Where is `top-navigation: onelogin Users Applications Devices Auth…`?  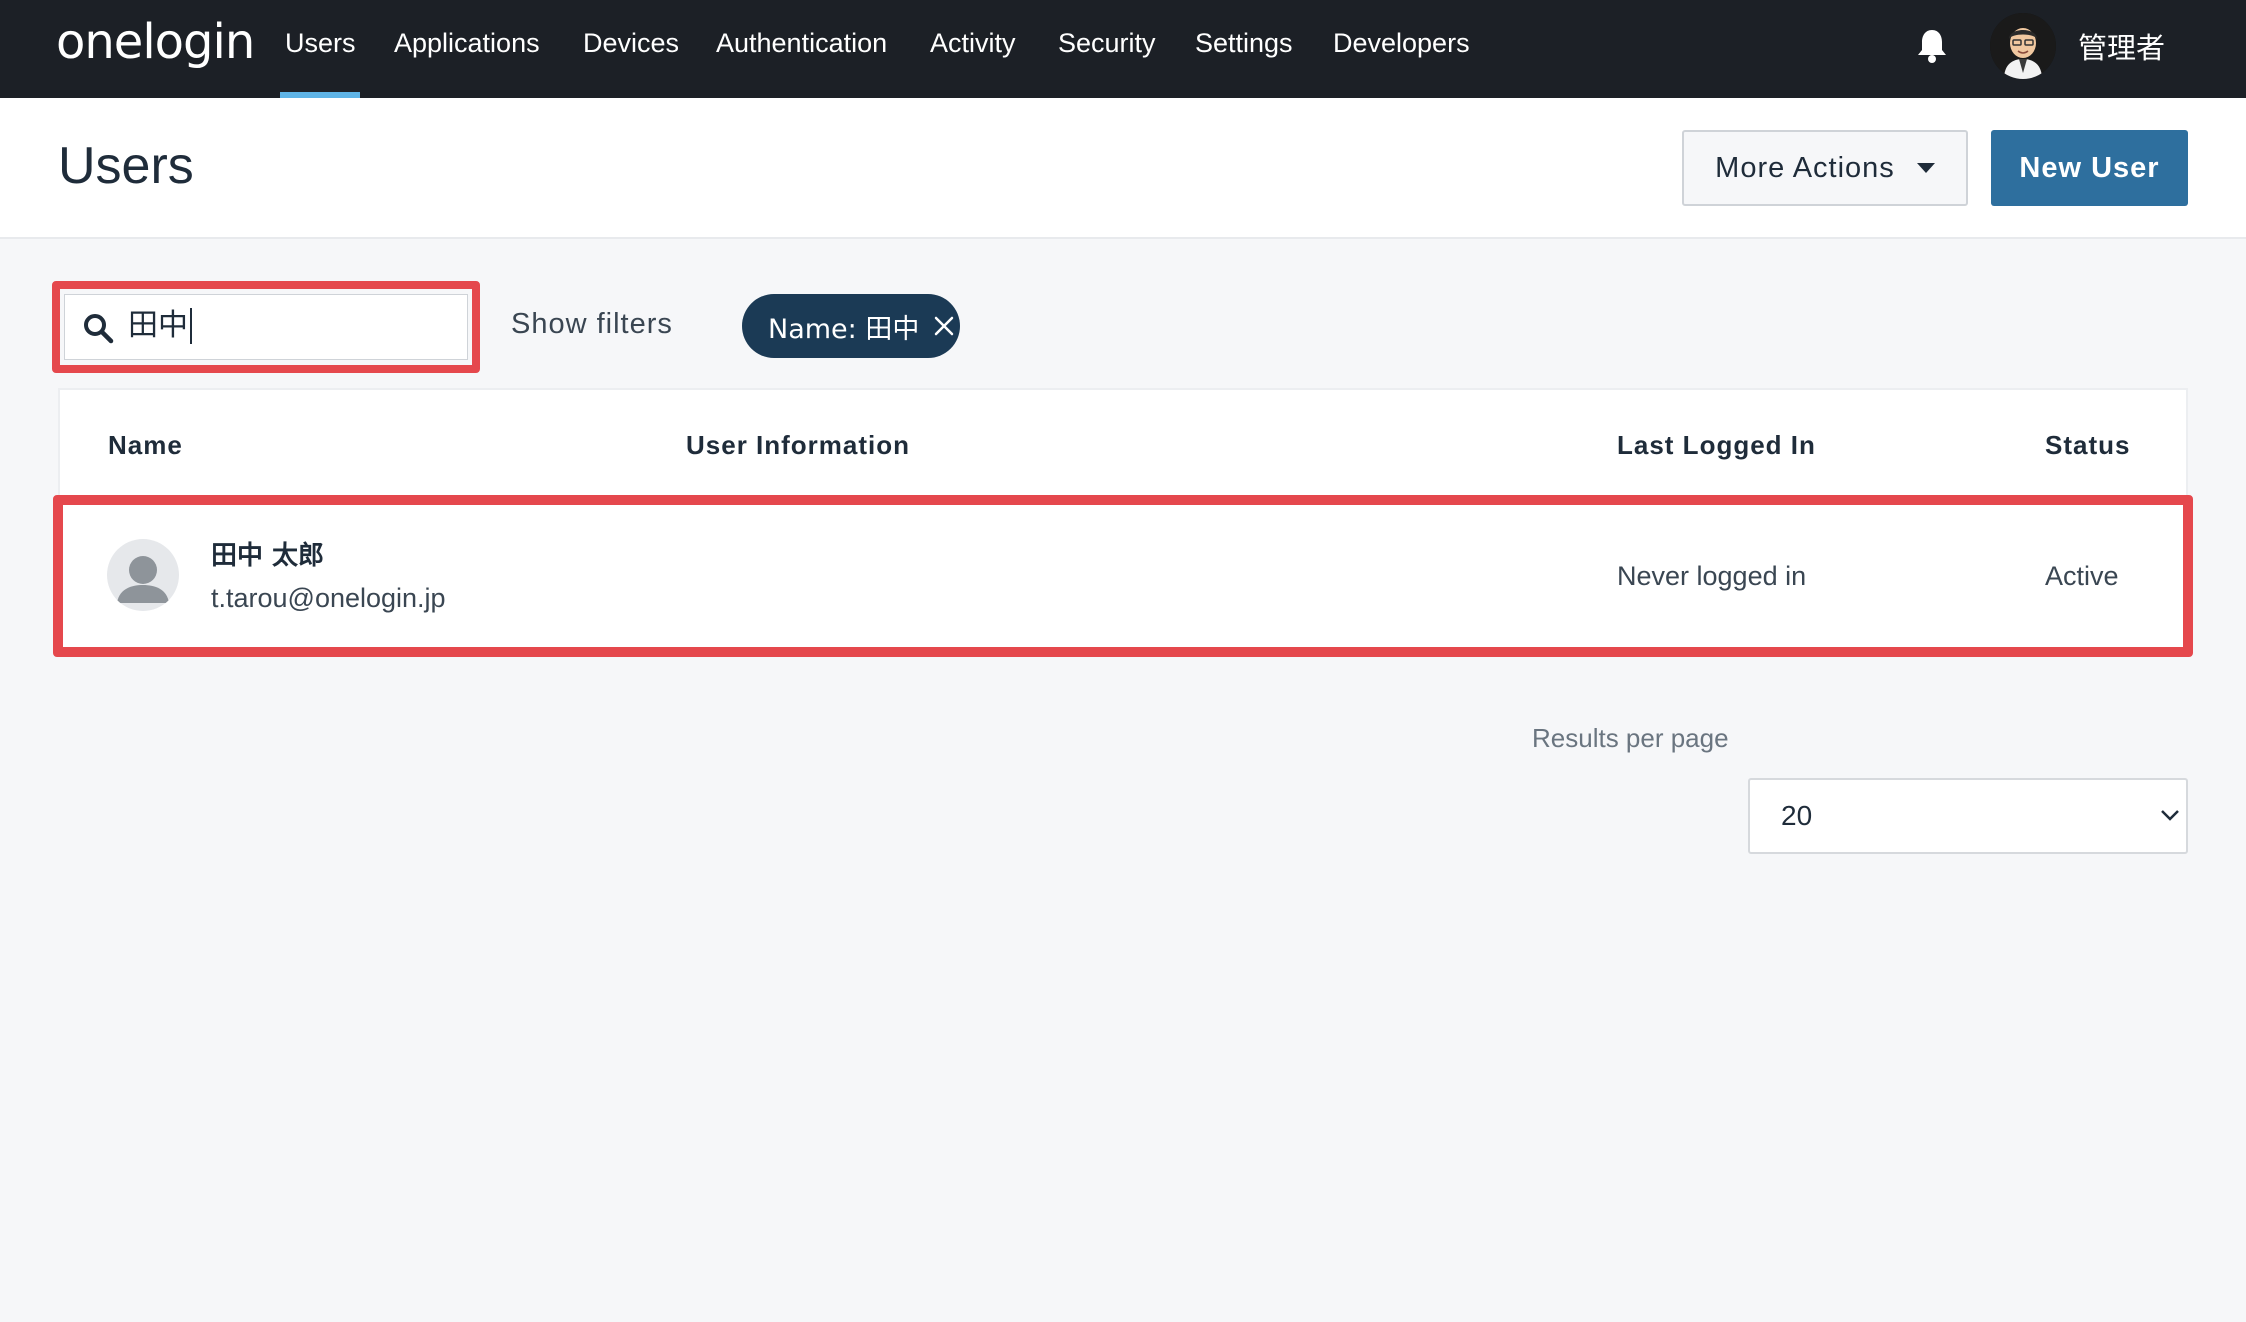 top-navigation: onelogin Users Applications Devices Auth… is located at coordinates (1123, 49).